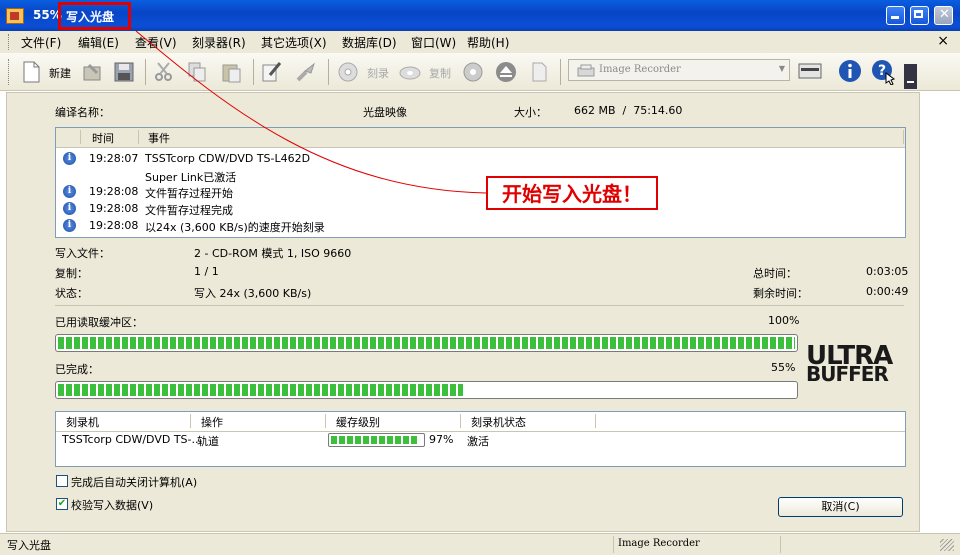 This screenshot has width=960, height=555. I want to click on burn-icon, so click(348, 72).